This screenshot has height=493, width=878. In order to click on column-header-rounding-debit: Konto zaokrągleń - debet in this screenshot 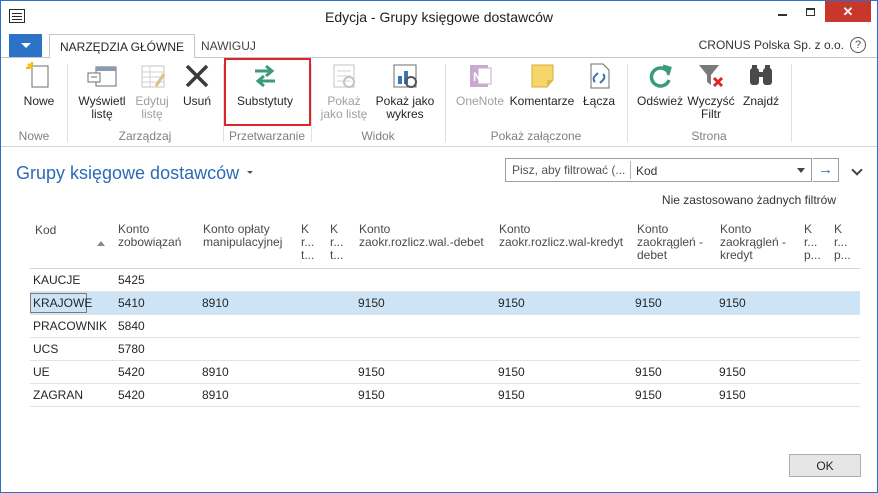, I will do `click(676, 242)`.